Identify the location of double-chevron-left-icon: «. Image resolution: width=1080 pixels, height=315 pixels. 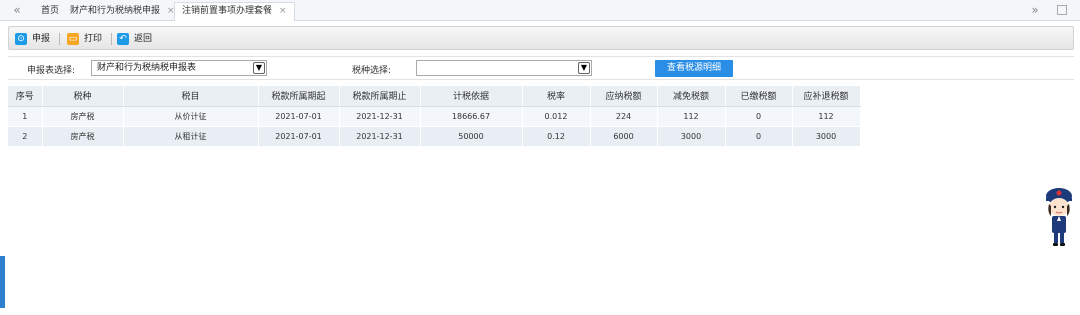
(17, 10).